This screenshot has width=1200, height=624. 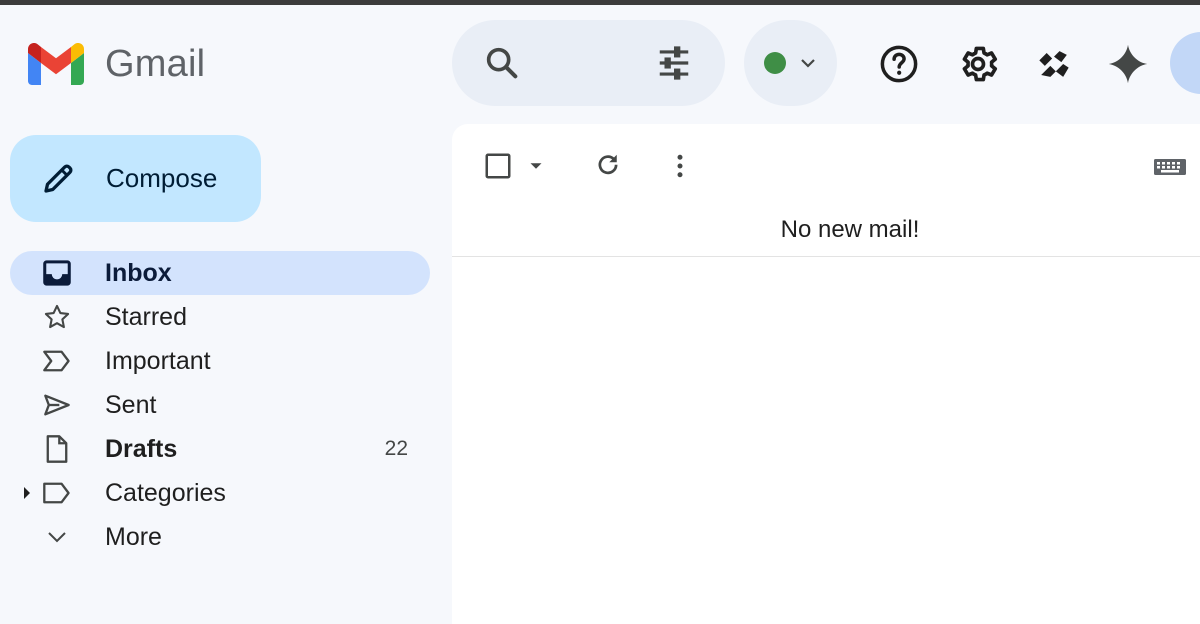 I want to click on sidebar-item-label: Starred, so click(x=146, y=316).